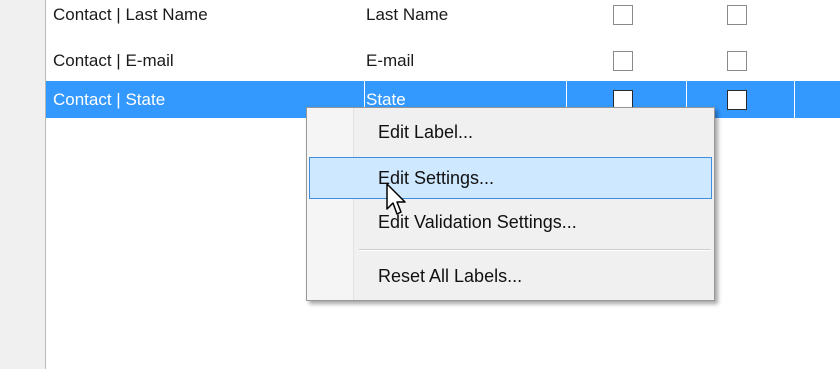 The height and width of the screenshot is (369, 840). What do you see at coordinates (23, 184) in the screenshot?
I see `row-header-gutter` at bounding box center [23, 184].